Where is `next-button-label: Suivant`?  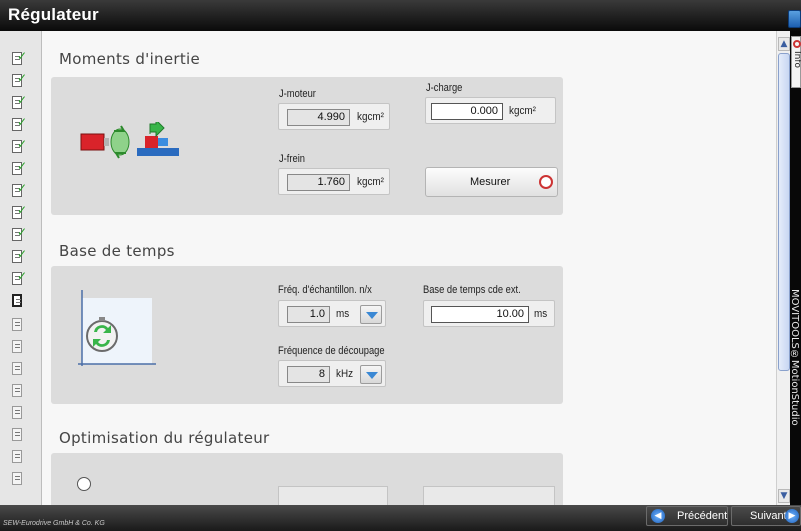 next-button-label: Suivant is located at coordinates (768, 516).